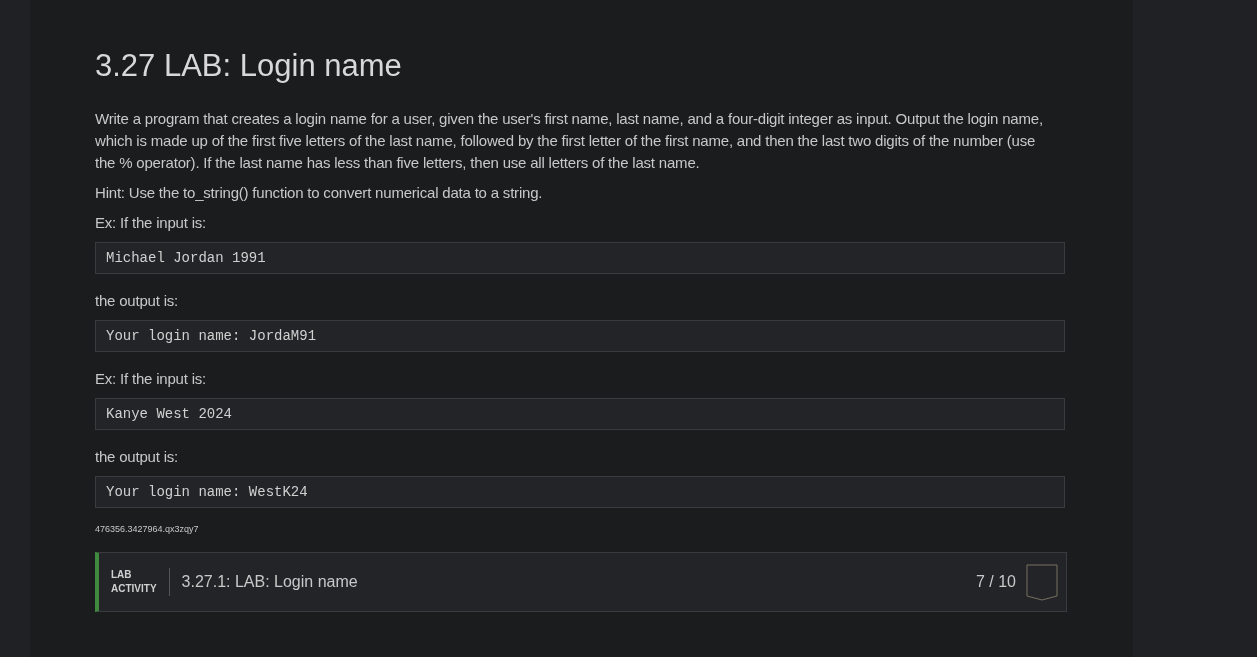 This screenshot has height=657, width=1257. I want to click on code-block: Your login name: JordaM91, so click(580, 336).